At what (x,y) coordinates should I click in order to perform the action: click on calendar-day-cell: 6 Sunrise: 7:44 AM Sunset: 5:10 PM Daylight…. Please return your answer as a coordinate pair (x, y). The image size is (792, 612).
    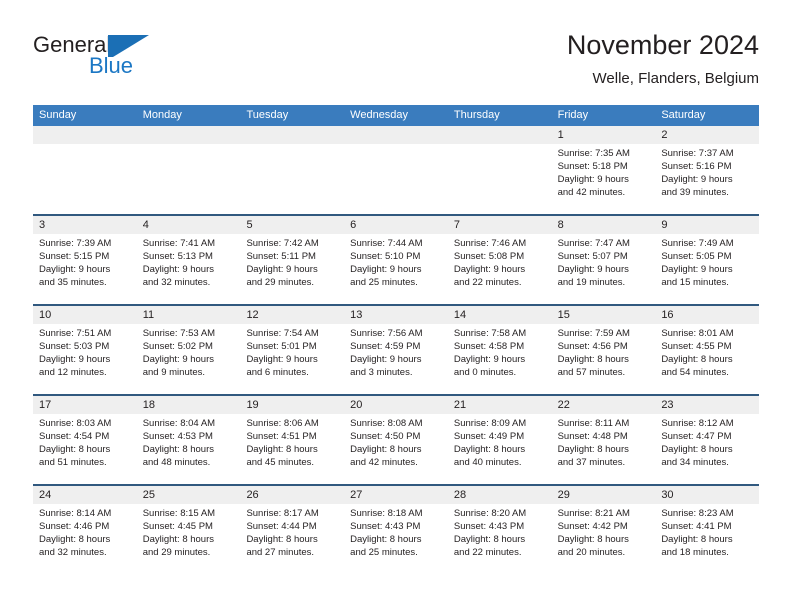
    Looking at the image, I should click on (396, 260).